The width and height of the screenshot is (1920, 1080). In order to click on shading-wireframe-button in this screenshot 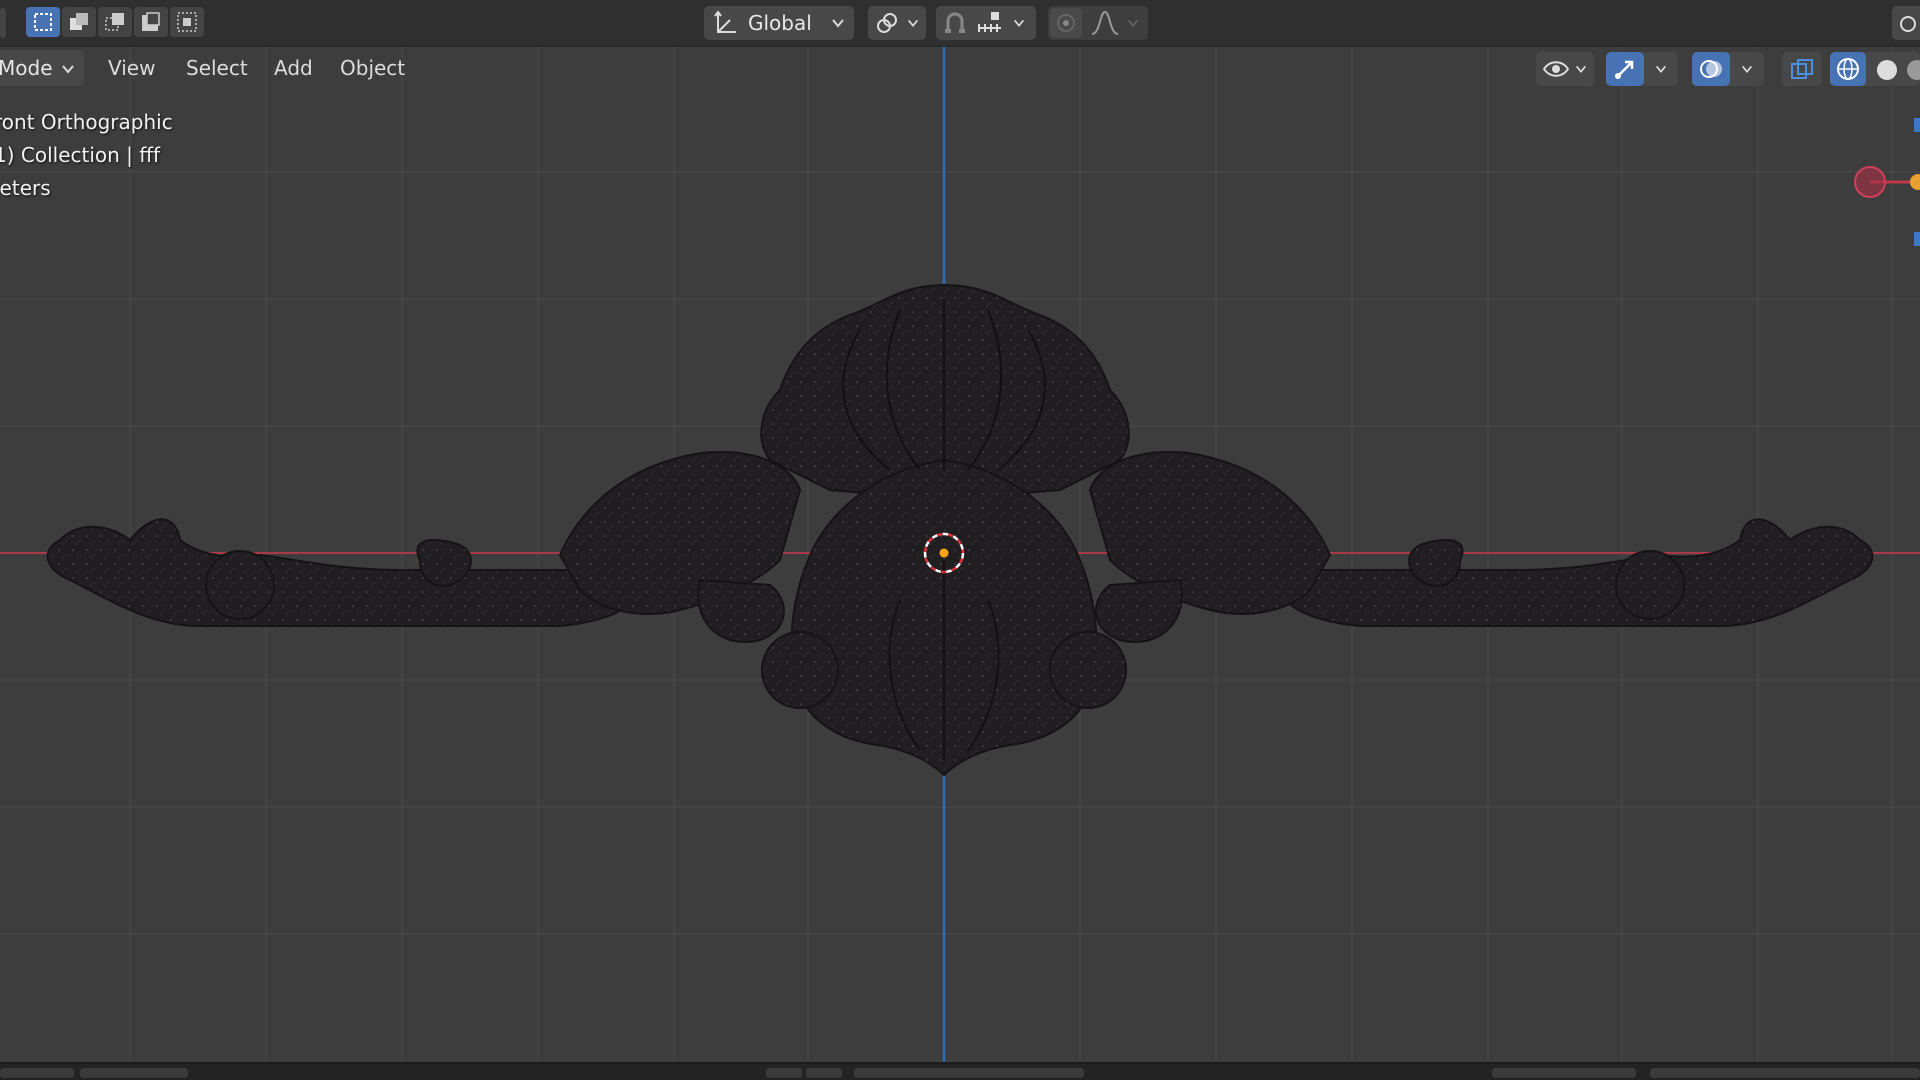, I will do `click(1848, 69)`.